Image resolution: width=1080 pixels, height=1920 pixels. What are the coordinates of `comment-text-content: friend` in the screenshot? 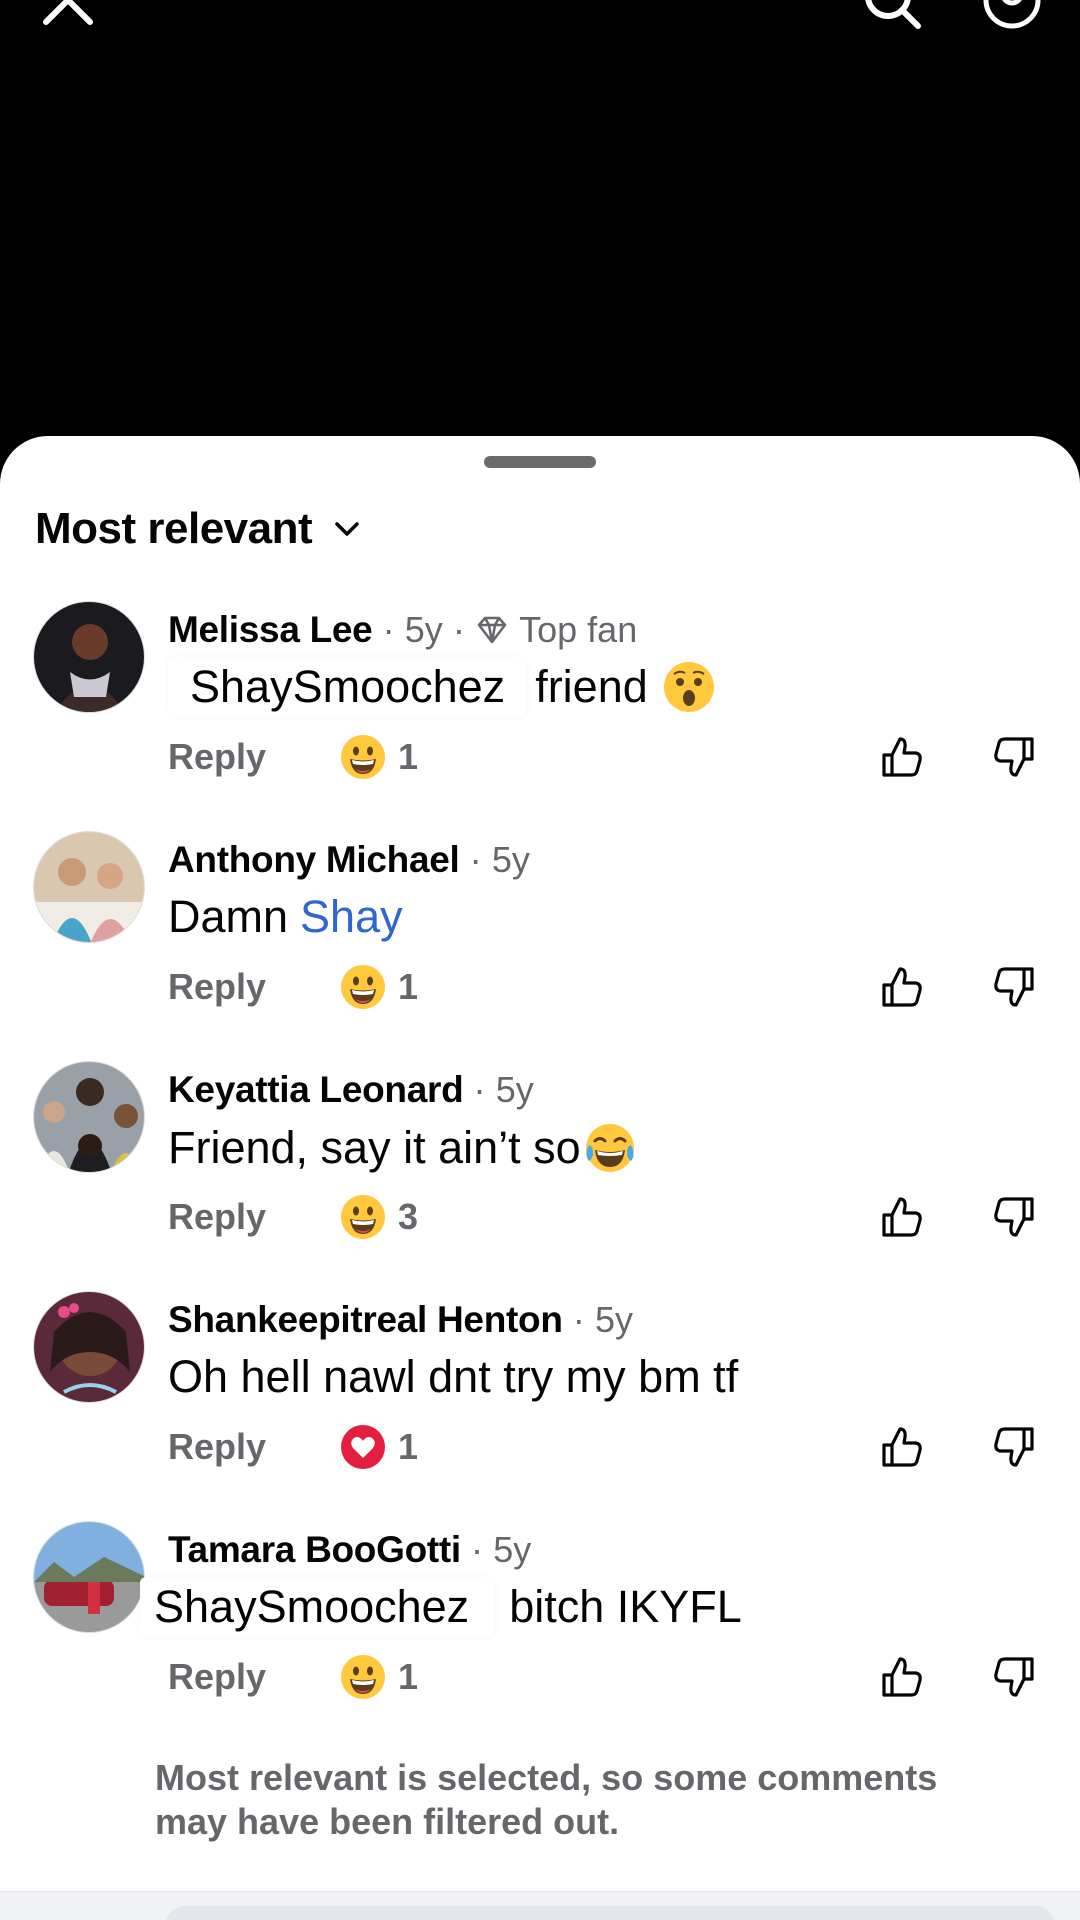 It's located at (591, 686).